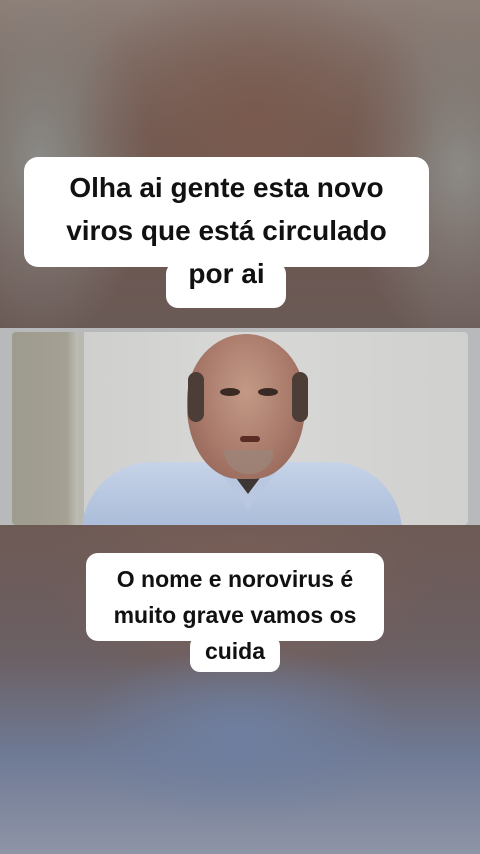  I want to click on caption-top-line-3: por ai, so click(226, 273).